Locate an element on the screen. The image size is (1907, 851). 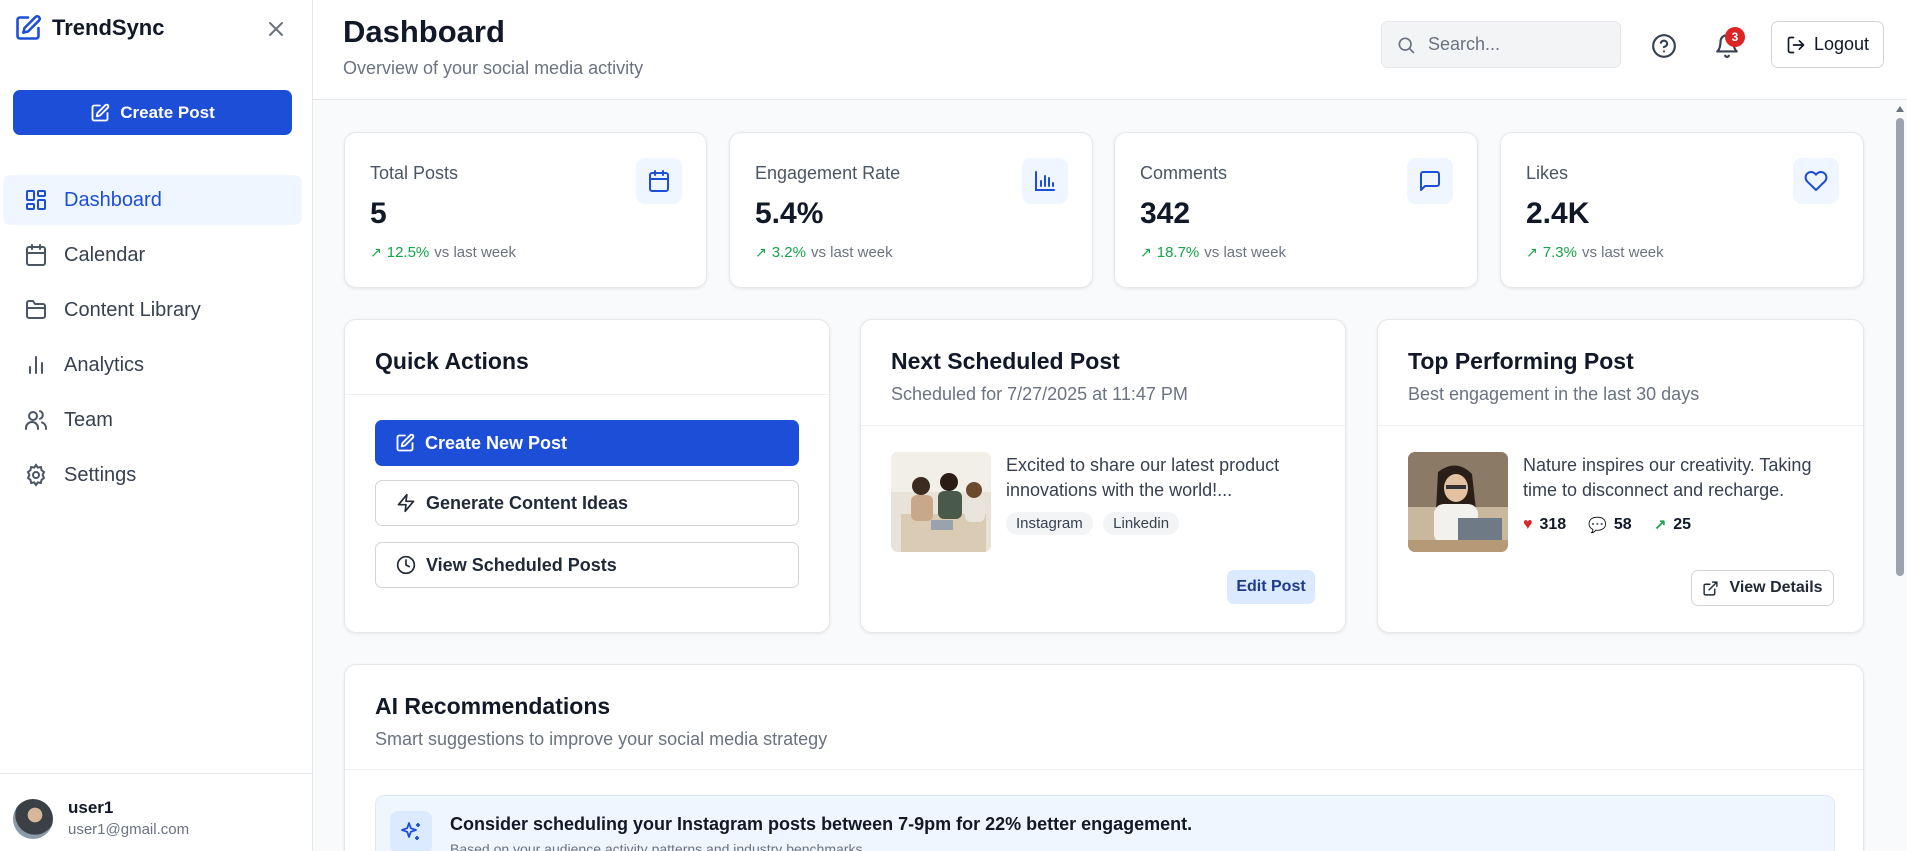
logout-icon is located at coordinates (1796, 44).